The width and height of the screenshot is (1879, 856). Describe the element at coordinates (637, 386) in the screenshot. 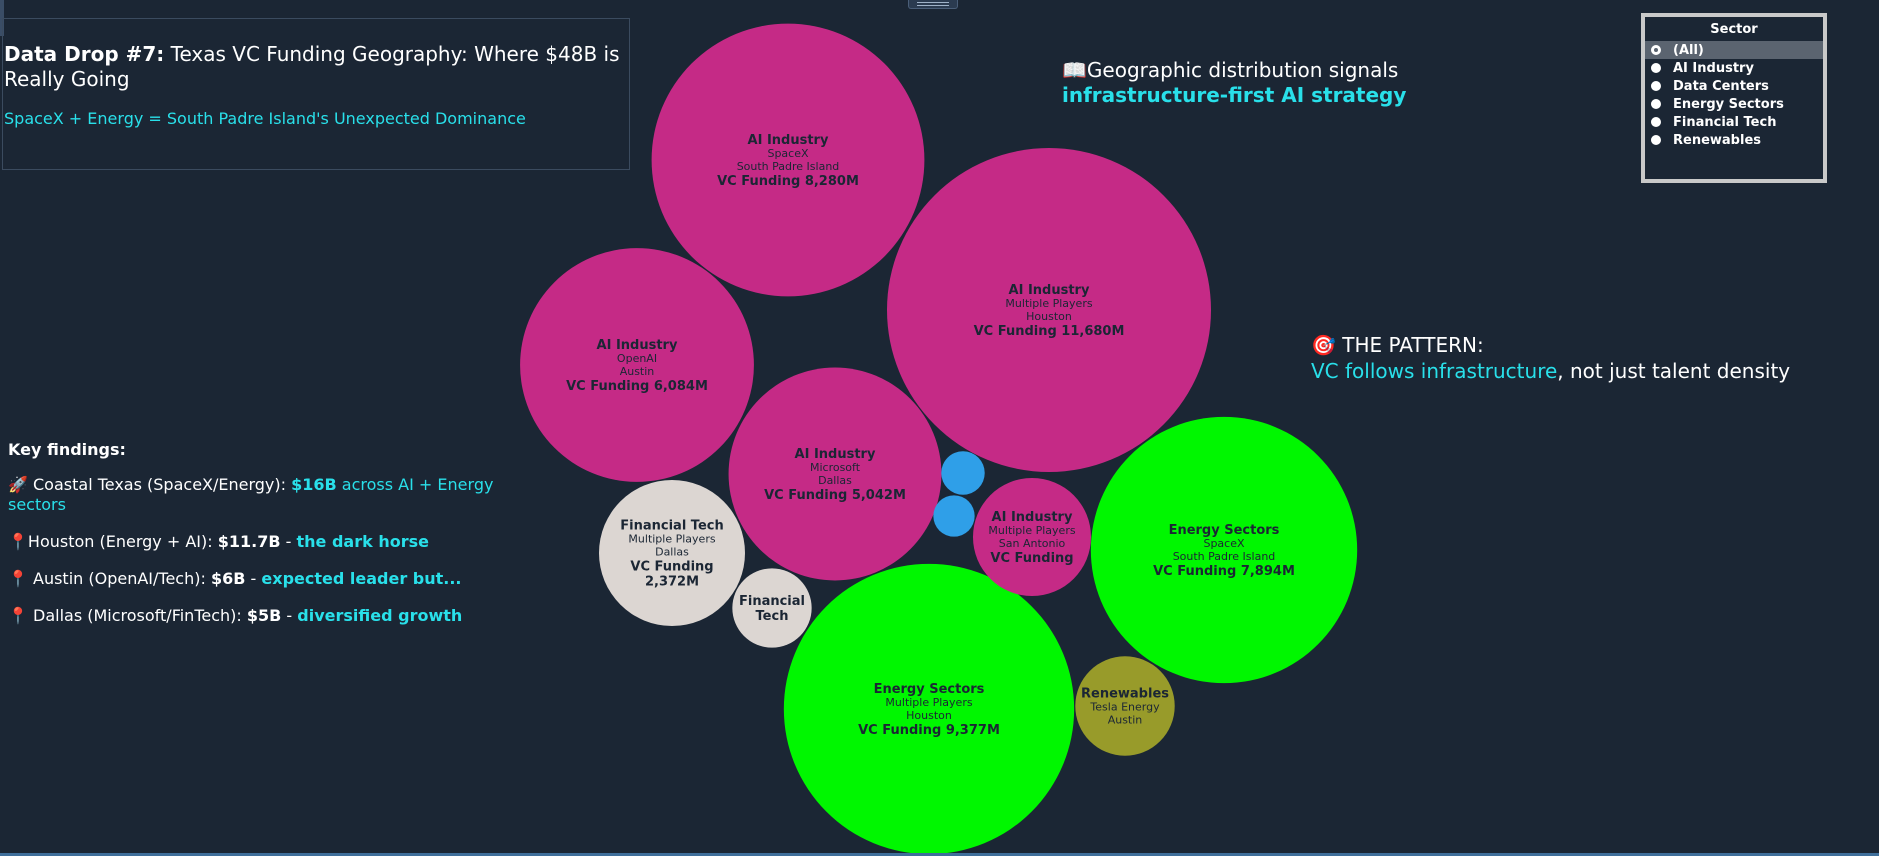

I see `bubble-label-ai-industry-austin-4-3: VC Funding 6,084M` at that location.